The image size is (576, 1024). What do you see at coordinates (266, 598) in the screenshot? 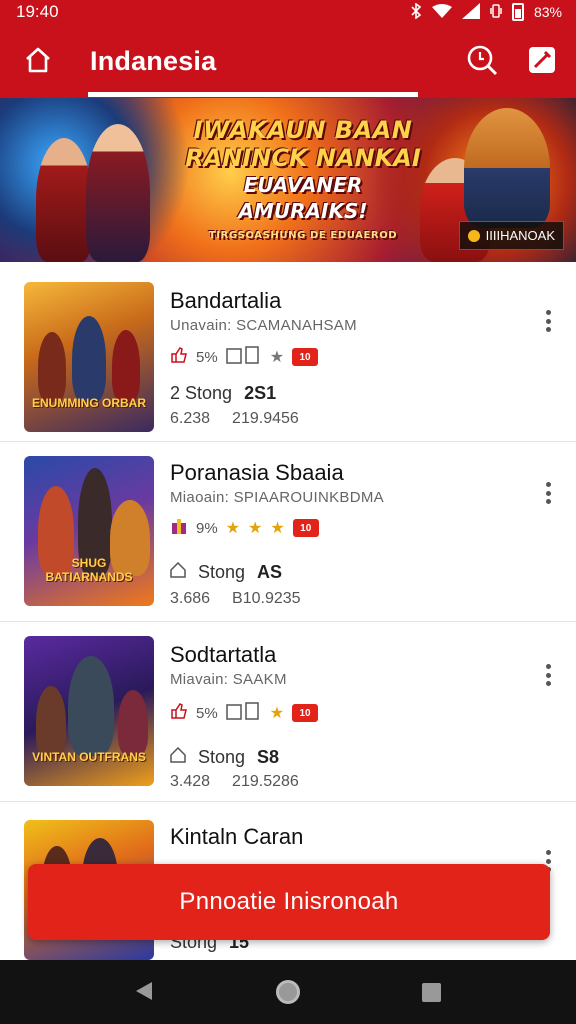
I see `item-num-2: B10.9235` at bounding box center [266, 598].